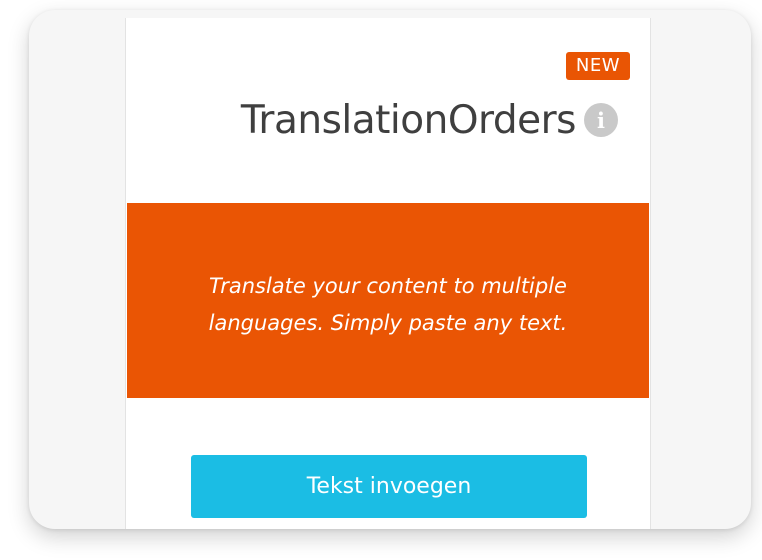  What do you see at coordinates (389, 486) in the screenshot?
I see `insert-text-button: Tekst invoegen` at bounding box center [389, 486].